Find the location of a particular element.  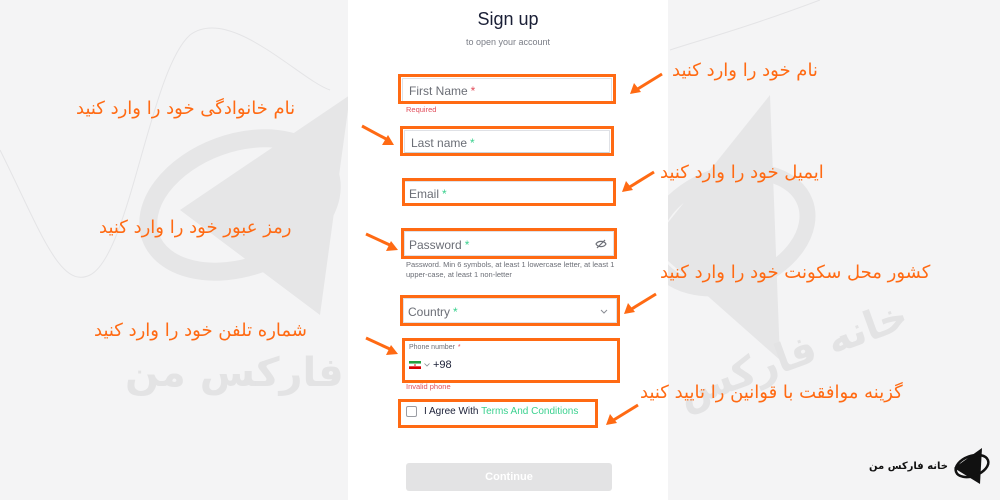

country-code: +98 is located at coordinates (442, 365).